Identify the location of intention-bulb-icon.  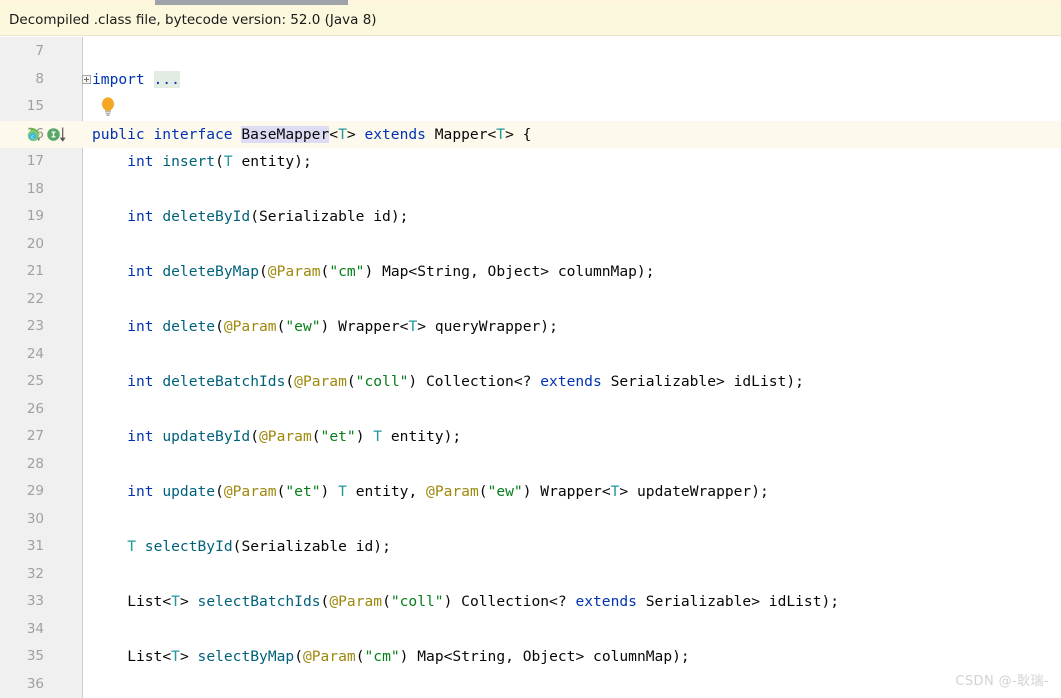
(108, 108).